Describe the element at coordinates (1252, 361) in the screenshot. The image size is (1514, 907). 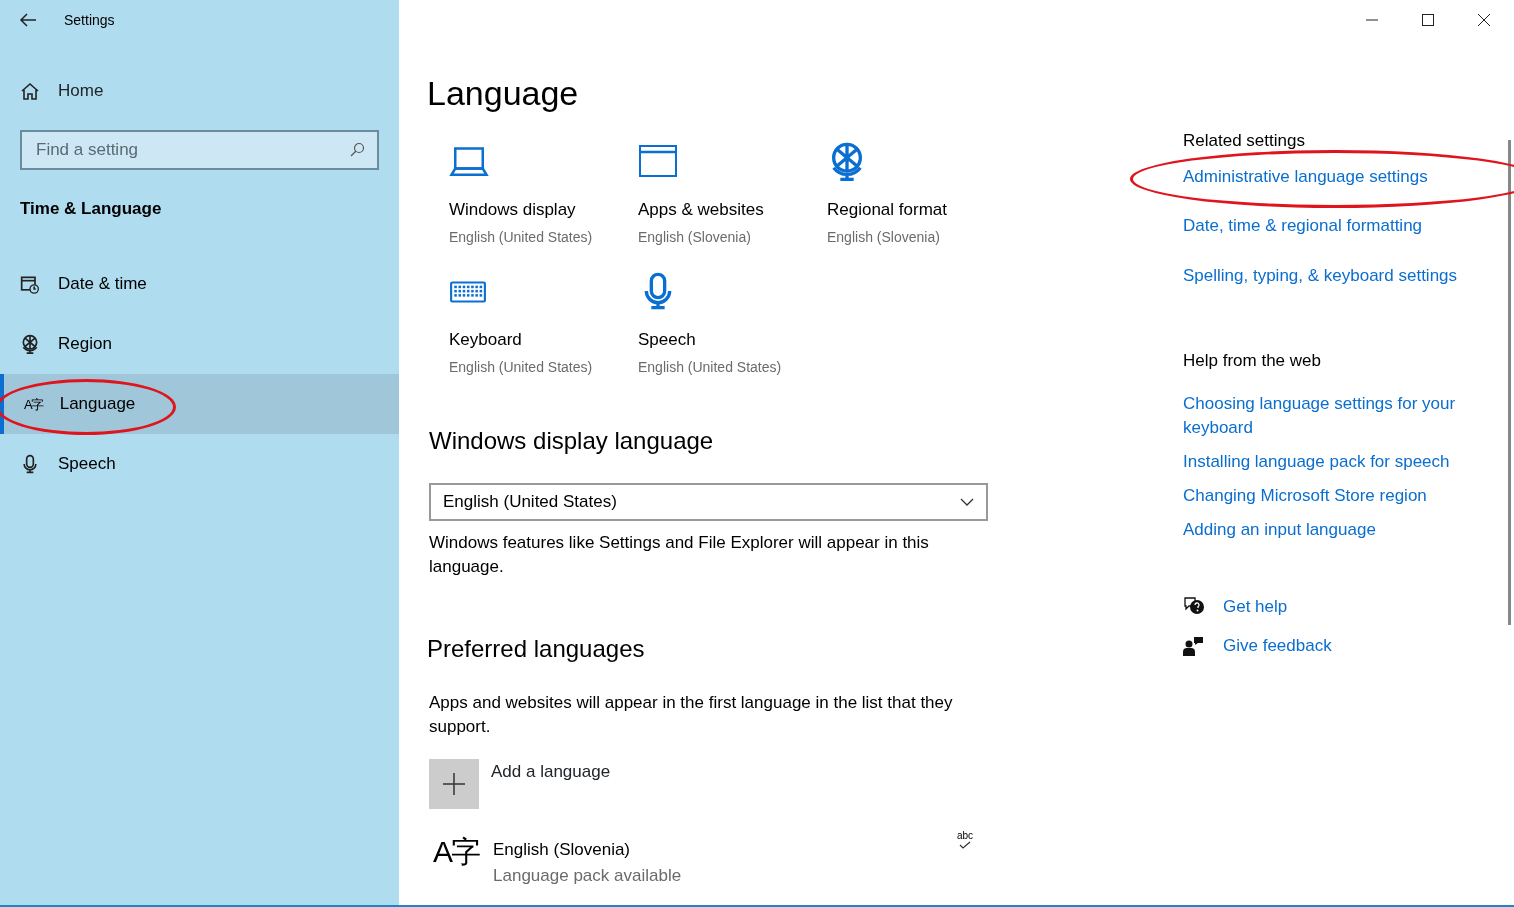
I see `help-heading: Help from the web` at that location.